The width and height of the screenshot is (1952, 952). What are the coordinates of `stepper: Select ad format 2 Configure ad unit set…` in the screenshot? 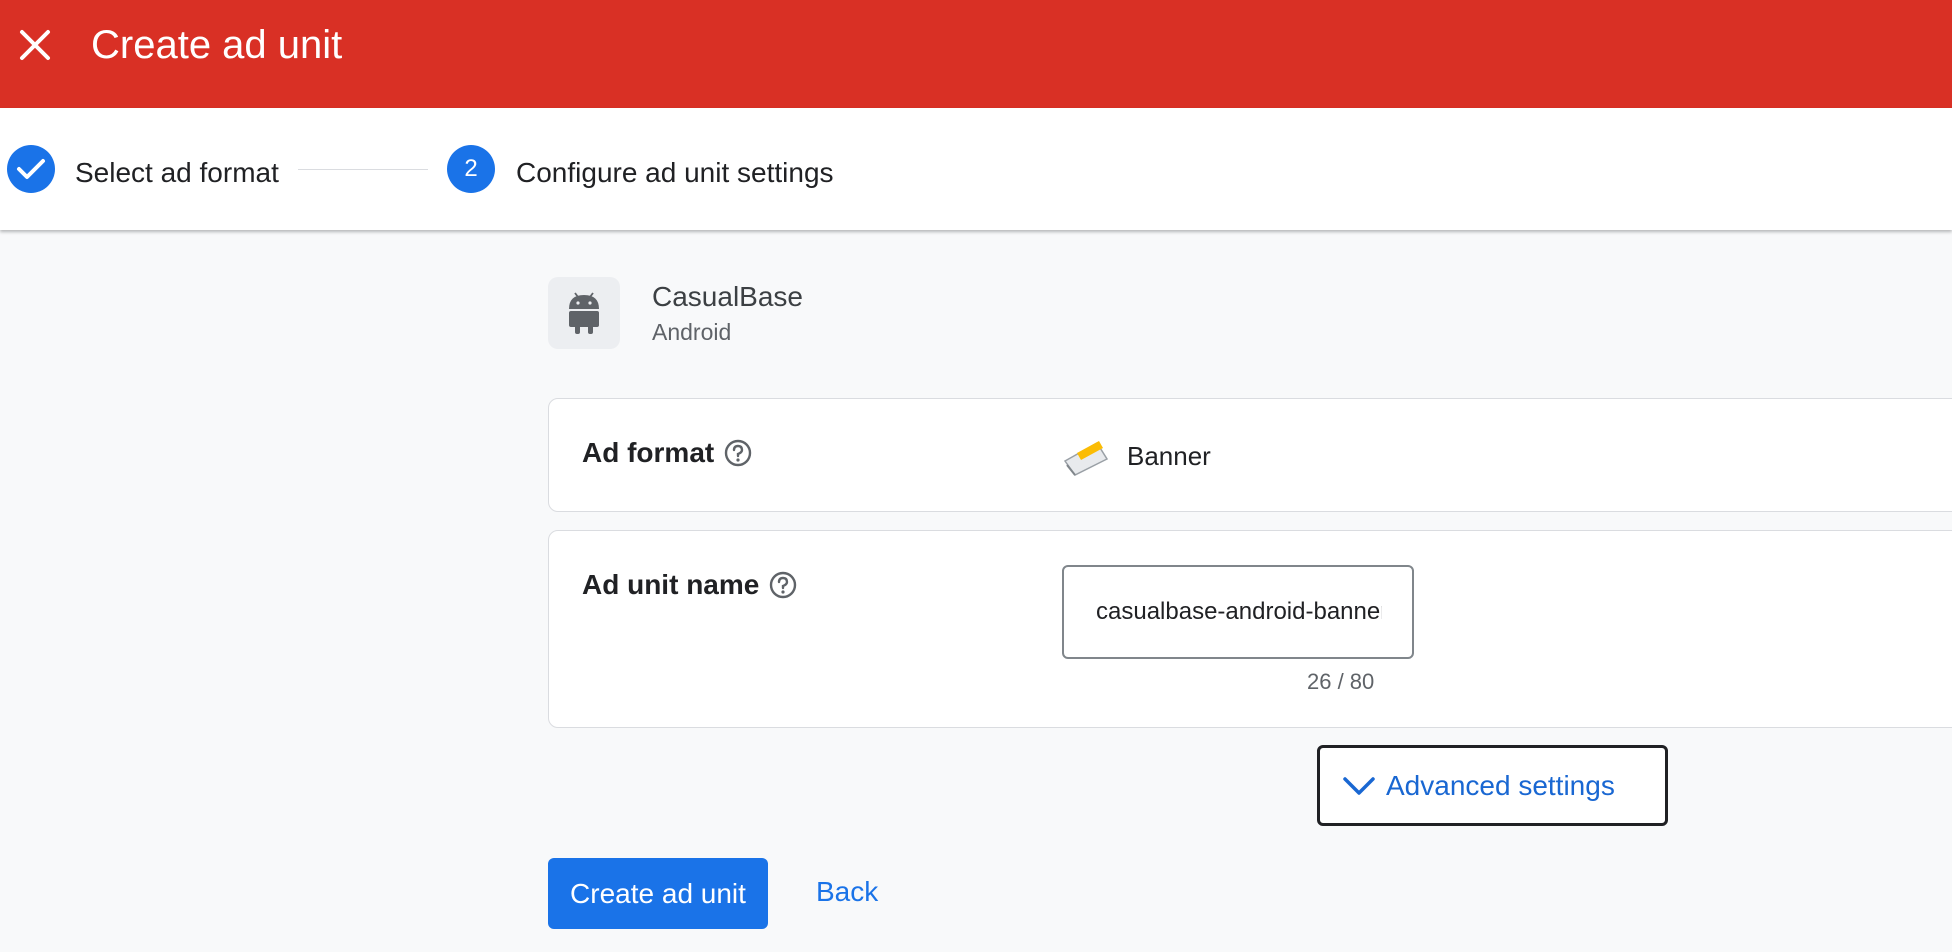 It's located at (976, 169).